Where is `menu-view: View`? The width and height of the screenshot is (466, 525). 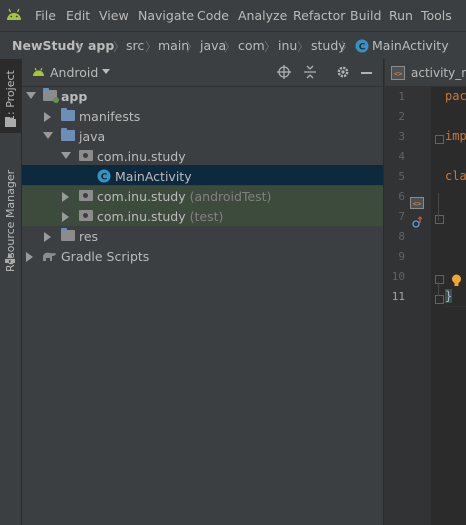 menu-view: View is located at coordinates (114, 15).